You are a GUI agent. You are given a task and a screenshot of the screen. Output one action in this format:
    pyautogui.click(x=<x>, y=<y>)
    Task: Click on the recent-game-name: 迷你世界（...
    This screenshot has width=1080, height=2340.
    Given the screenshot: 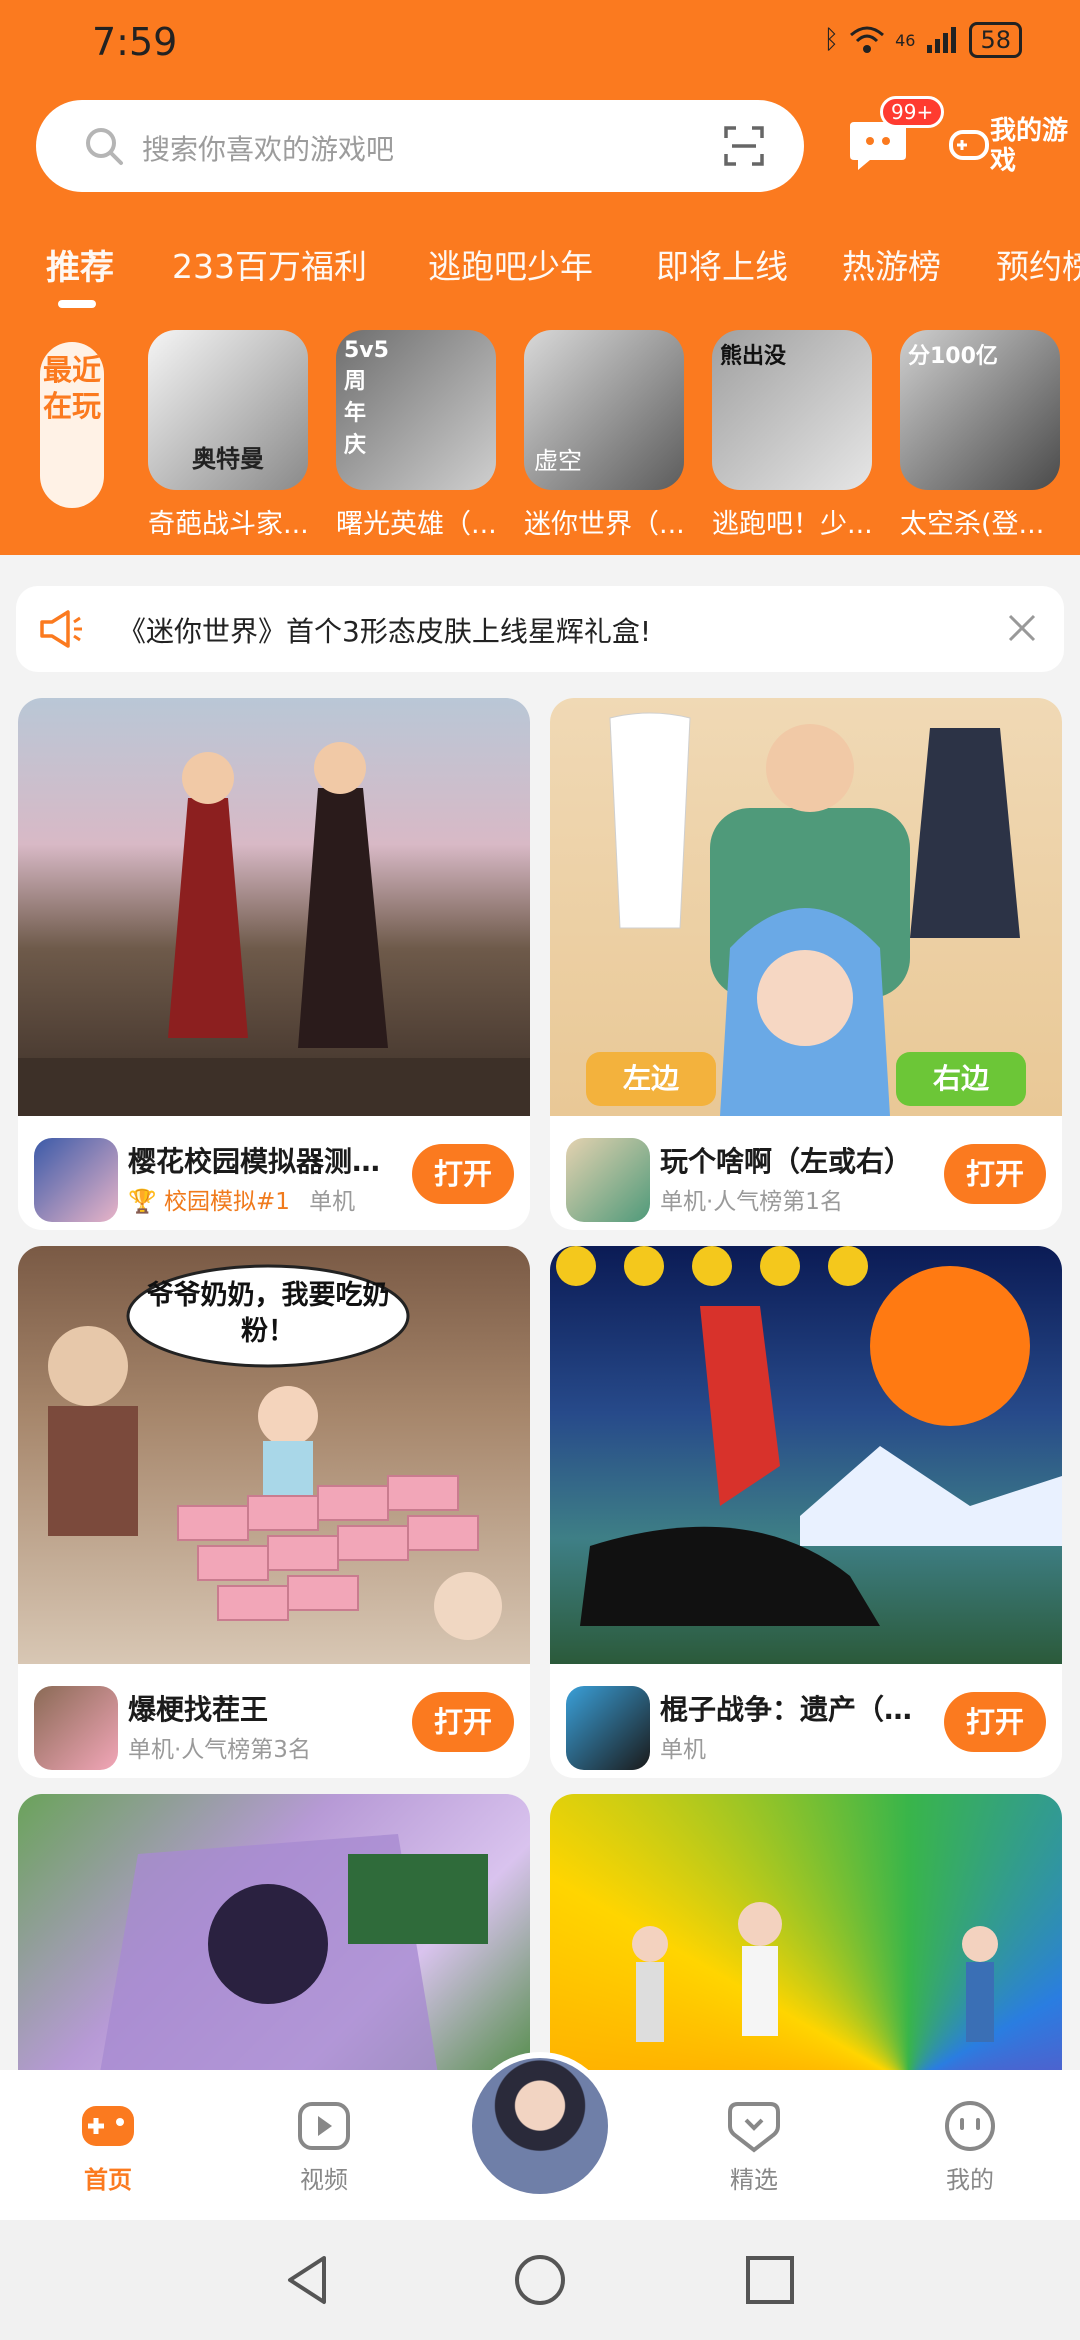 What is the action you would take?
    pyautogui.click(x=604, y=524)
    